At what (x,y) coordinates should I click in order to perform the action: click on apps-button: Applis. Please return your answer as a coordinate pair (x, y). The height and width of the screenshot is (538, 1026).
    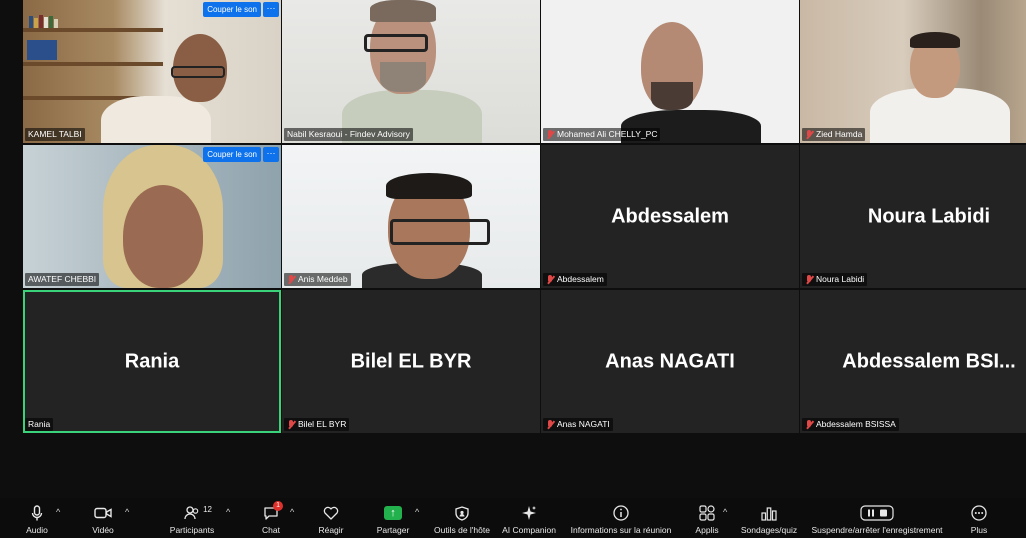
    Looking at the image, I should click on (707, 518).